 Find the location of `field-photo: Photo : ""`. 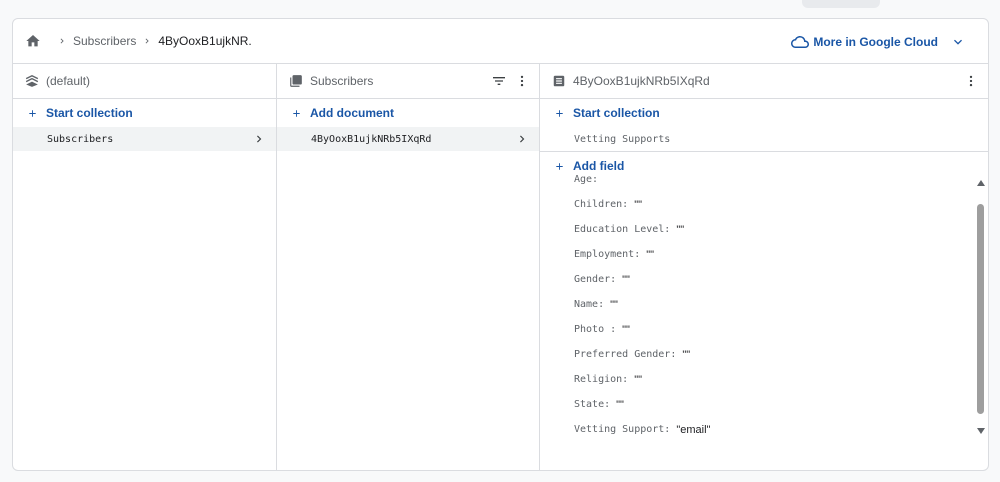

field-photo: Photo : "" is located at coordinates (642, 329).